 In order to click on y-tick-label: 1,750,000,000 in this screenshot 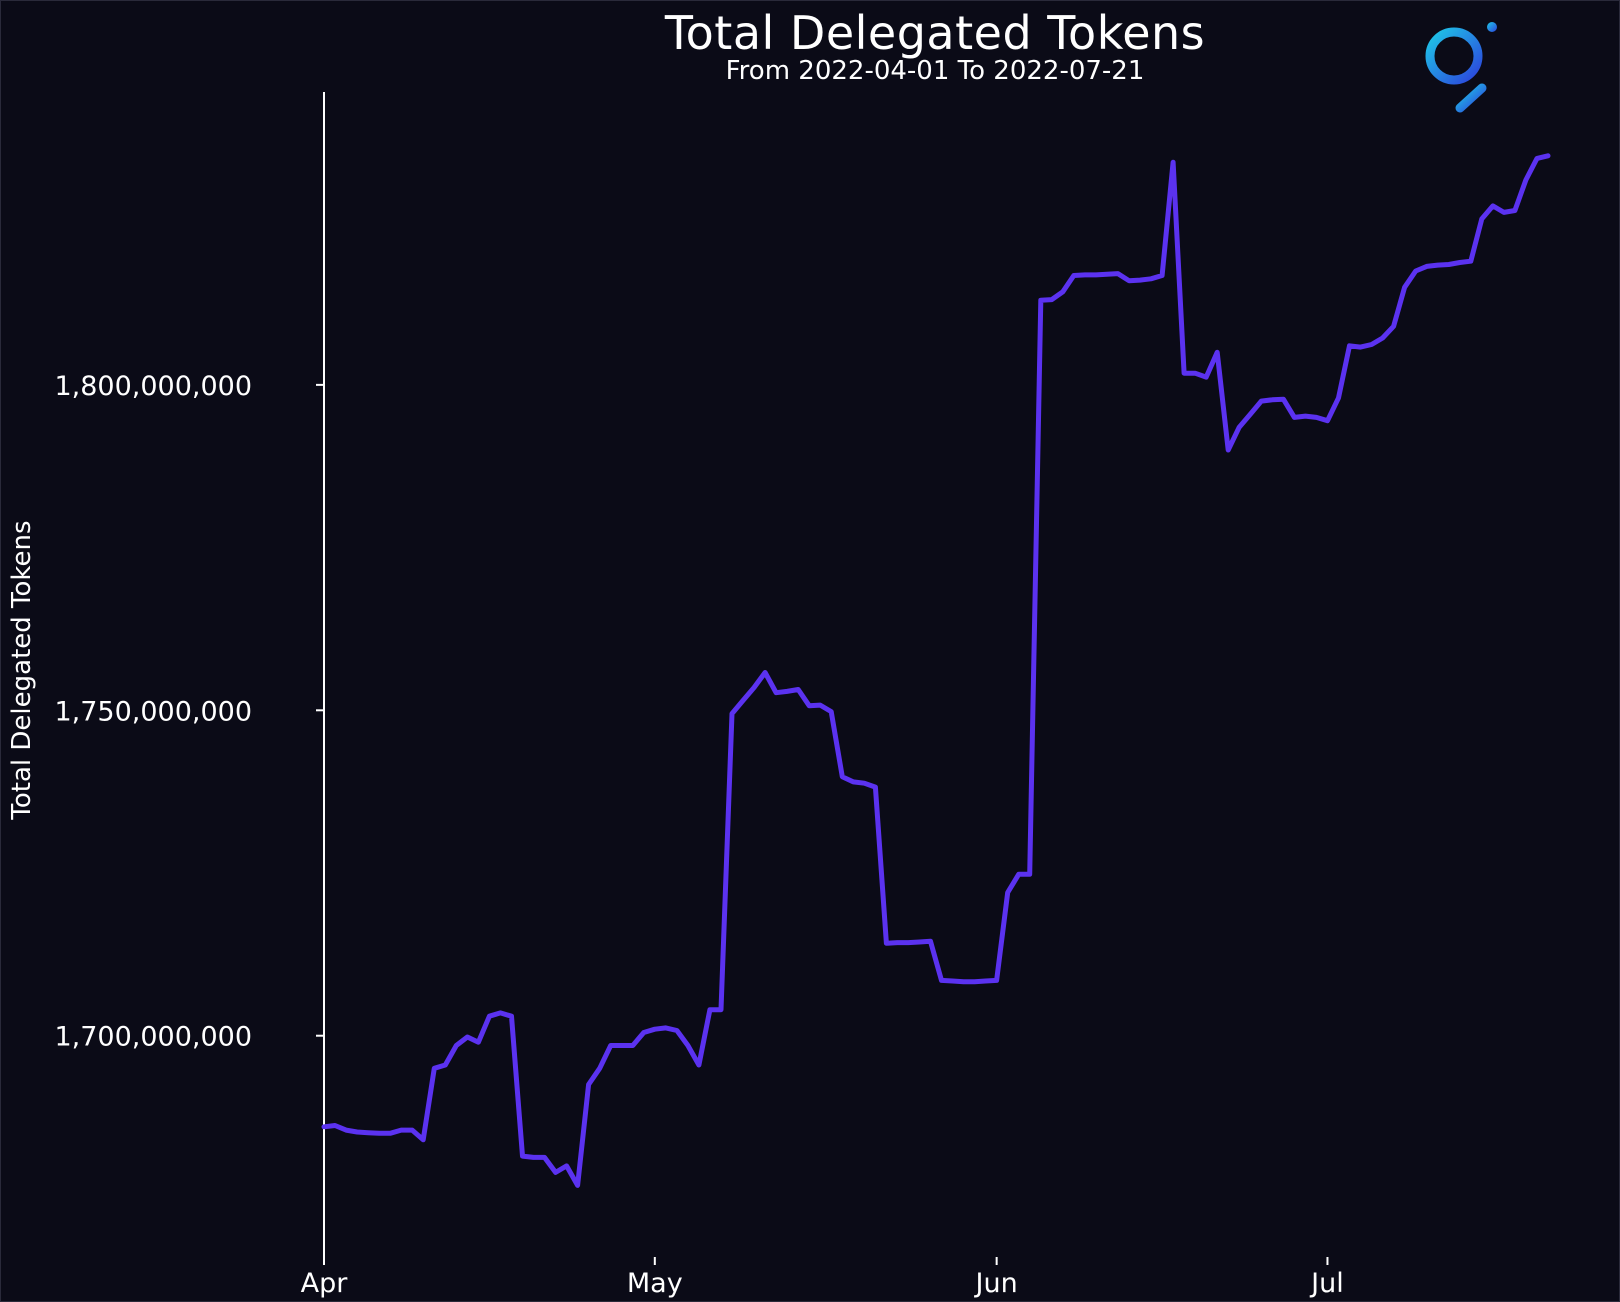, I will do `click(153, 711)`.